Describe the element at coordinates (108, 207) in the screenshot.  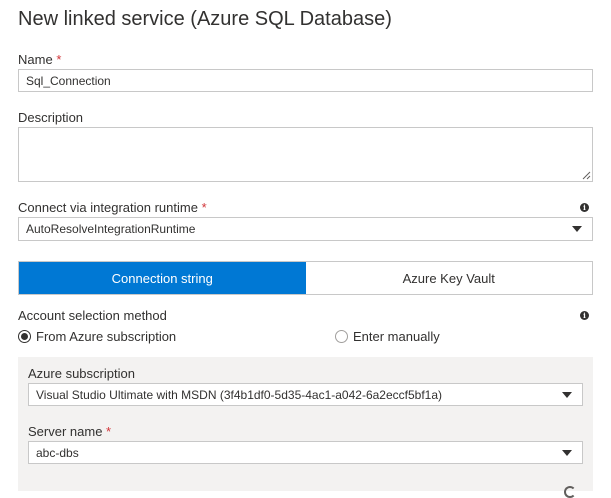
I see `runtime-label-text: Connect via integration runtime` at that location.